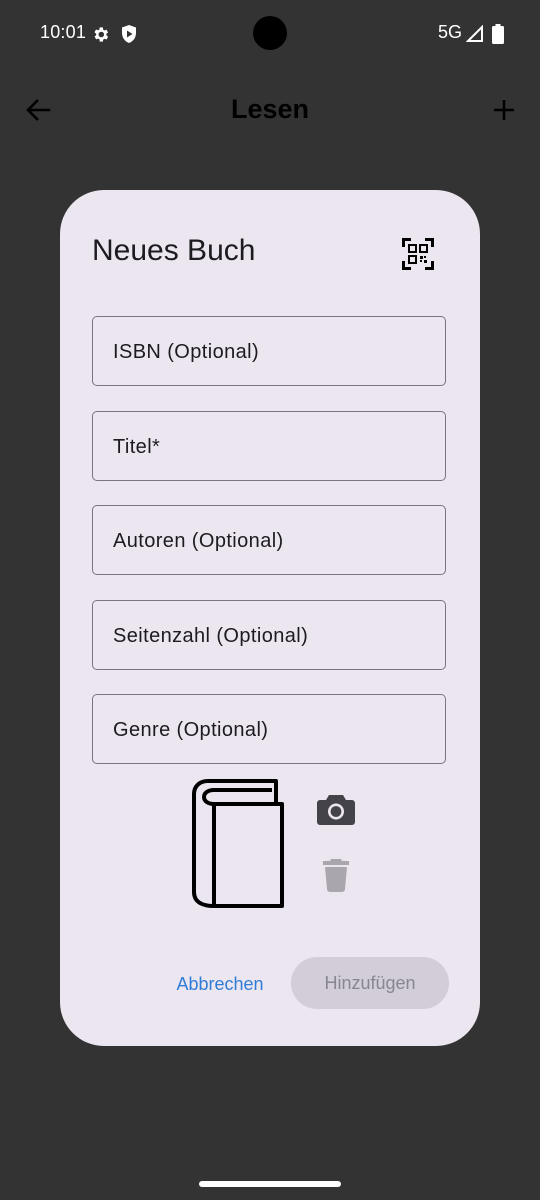  I want to click on plus-icon, so click(504, 110).